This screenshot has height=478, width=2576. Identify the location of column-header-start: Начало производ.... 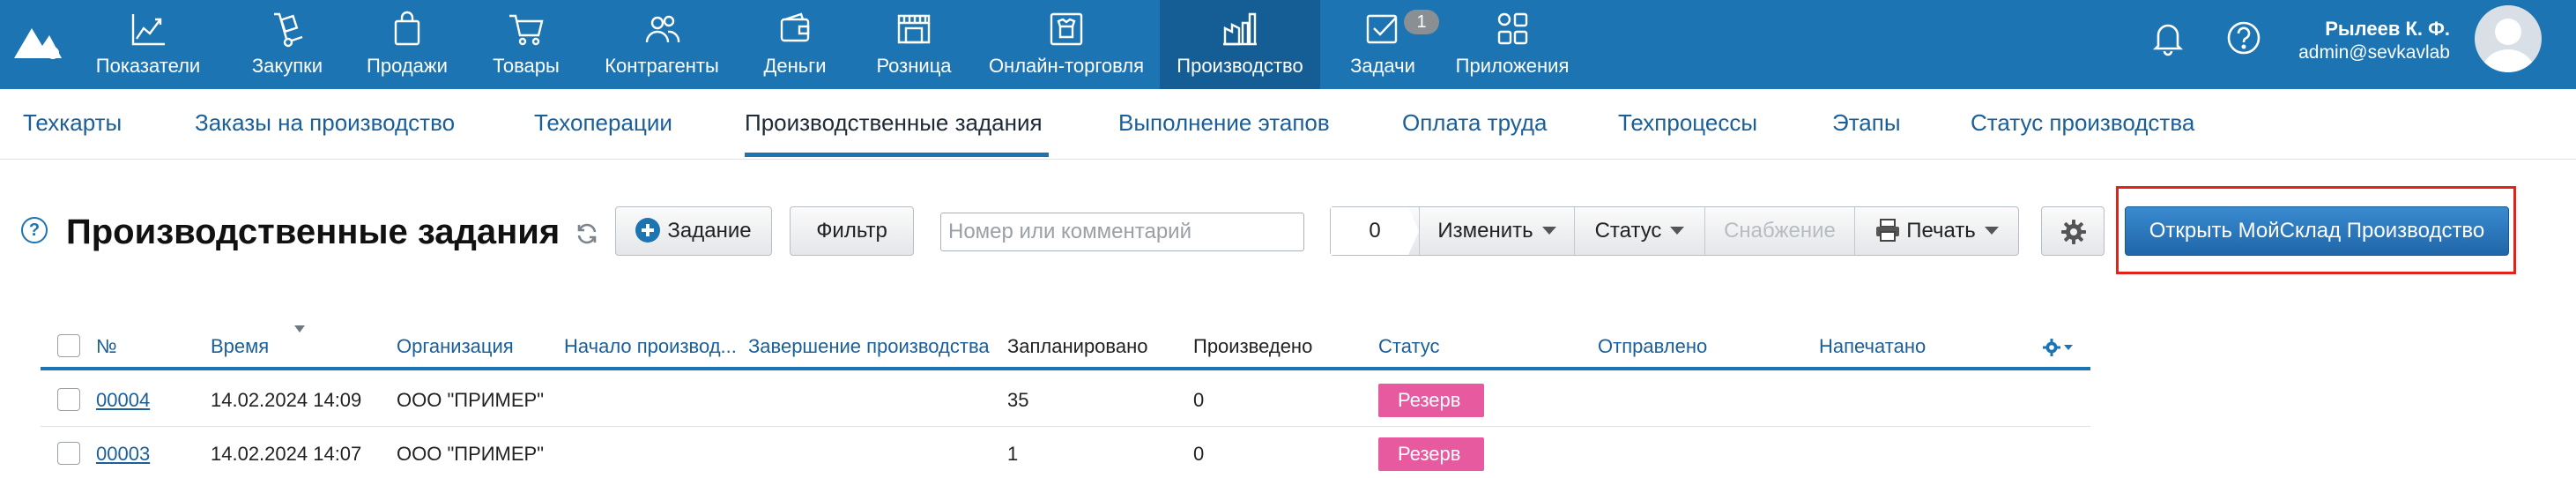
(652, 346).